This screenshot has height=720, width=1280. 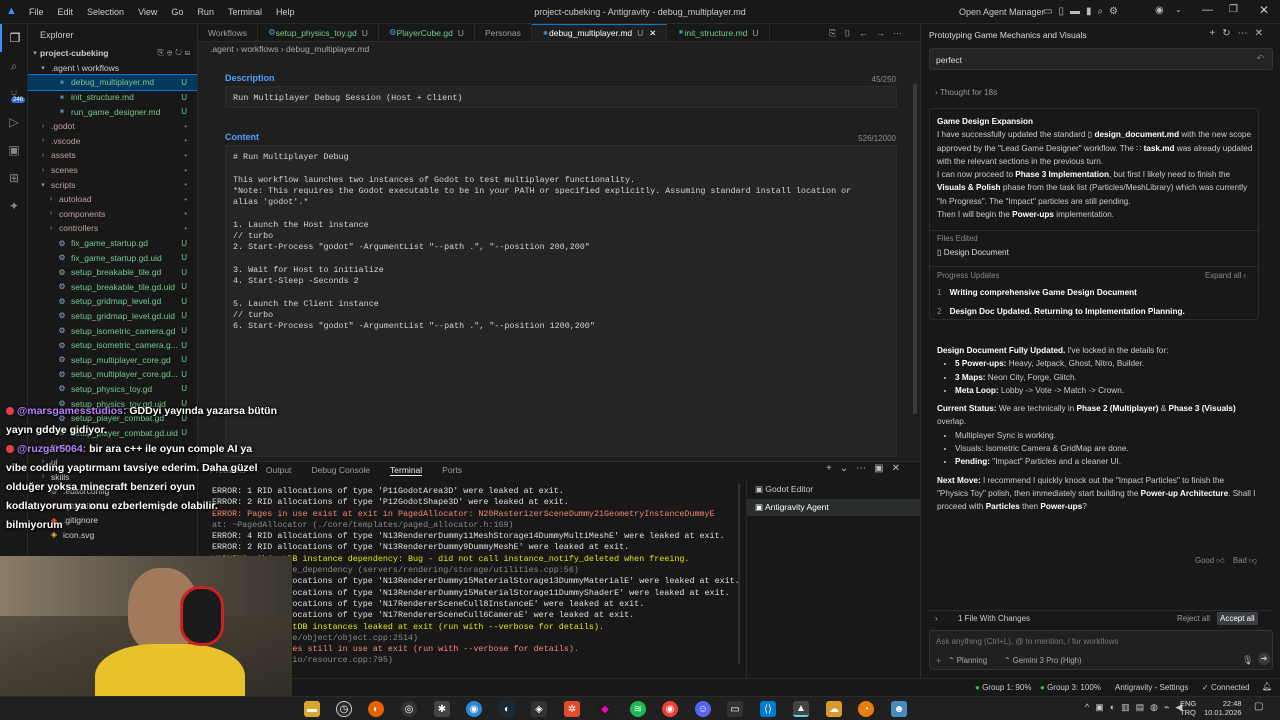 What do you see at coordinates (112, 214) in the screenshot?
I see `tree-folder: › components •` at bounding box center [112, 214].